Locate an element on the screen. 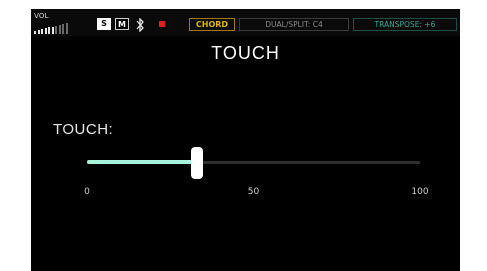  slider-thumb is located at coordinates (196, 163).